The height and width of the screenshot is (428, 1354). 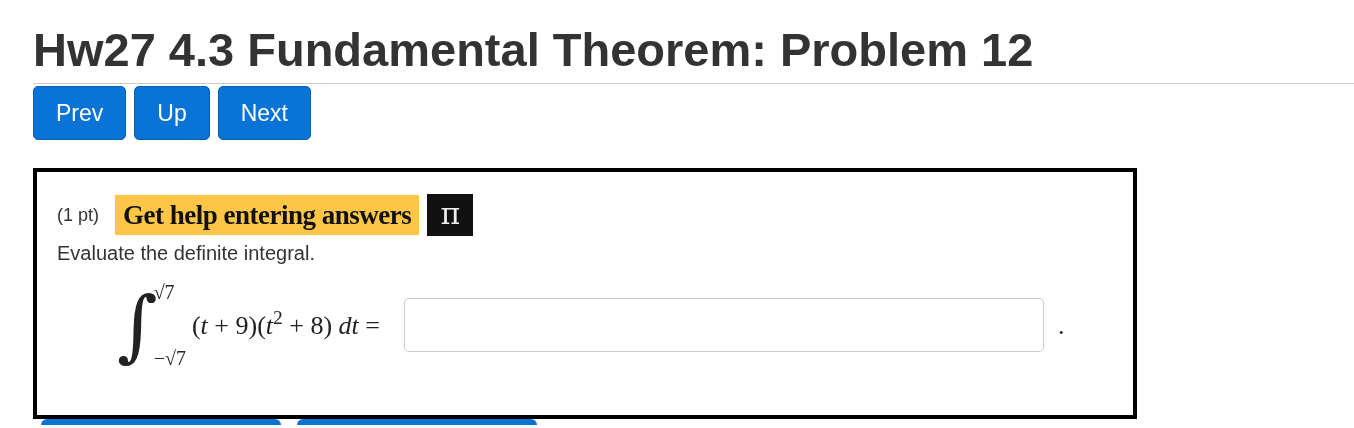 What do you see at coordinates (267, 215) in the screenshot?
I see `help-link: Get help entering answers` at bounding box center [267, 215].